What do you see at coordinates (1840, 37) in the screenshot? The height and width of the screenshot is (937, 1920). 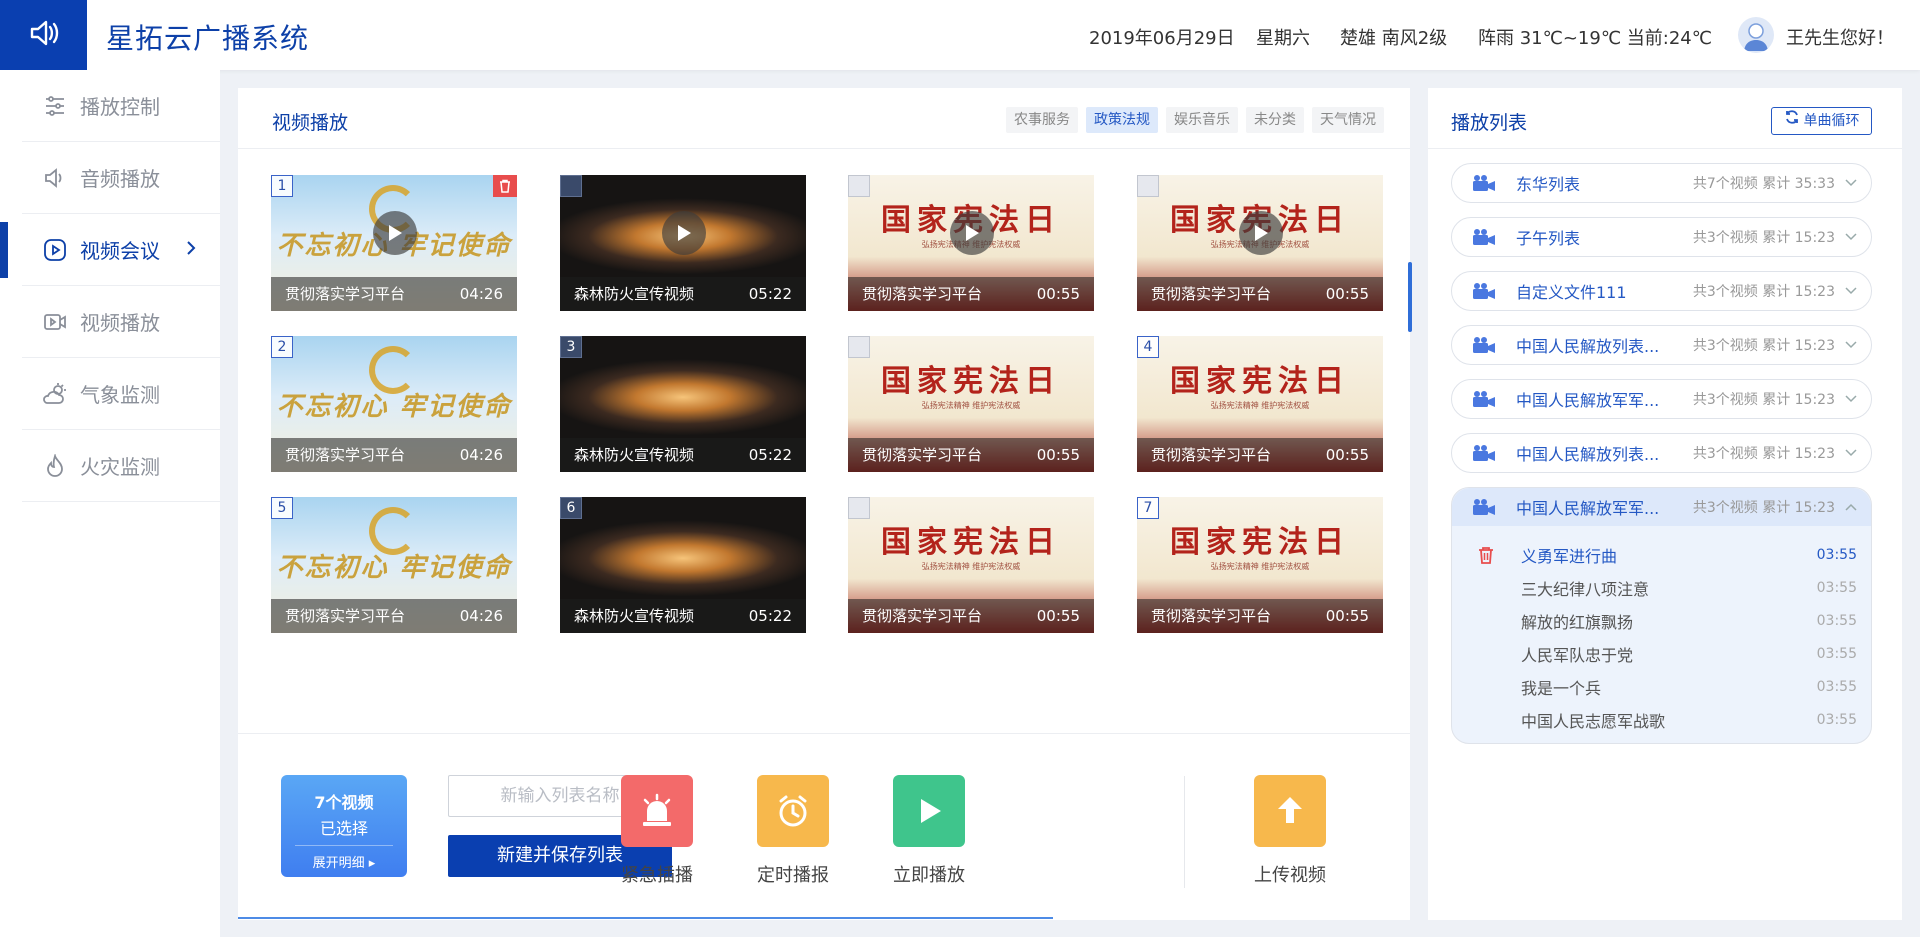 I see `greeting: 王先生您好！` at bounding box center [1840, 37].